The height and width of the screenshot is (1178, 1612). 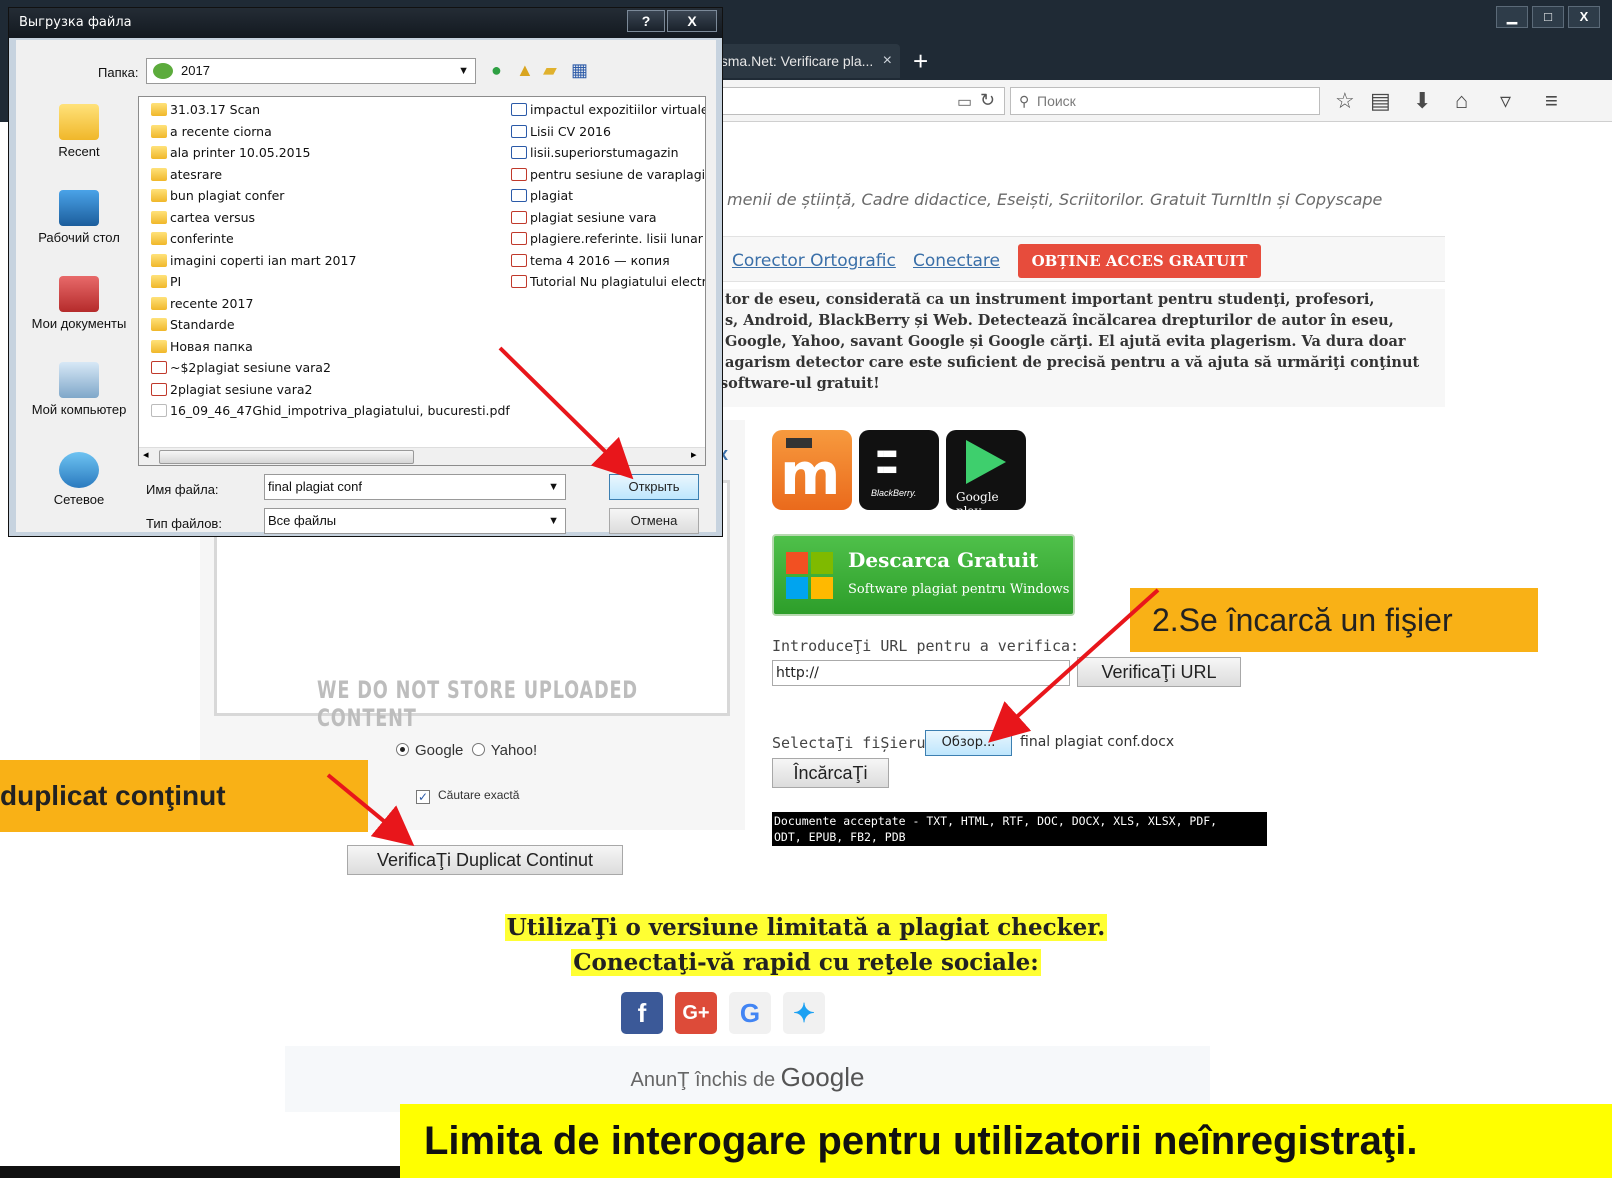 What do you see at coordinates (654, 521) in the screenshot?
I see `cancel-button: Отмена` at bounding box center [654, 521].